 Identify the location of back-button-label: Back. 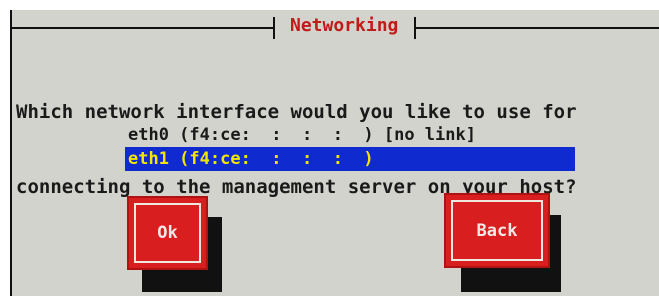
(497, 230).